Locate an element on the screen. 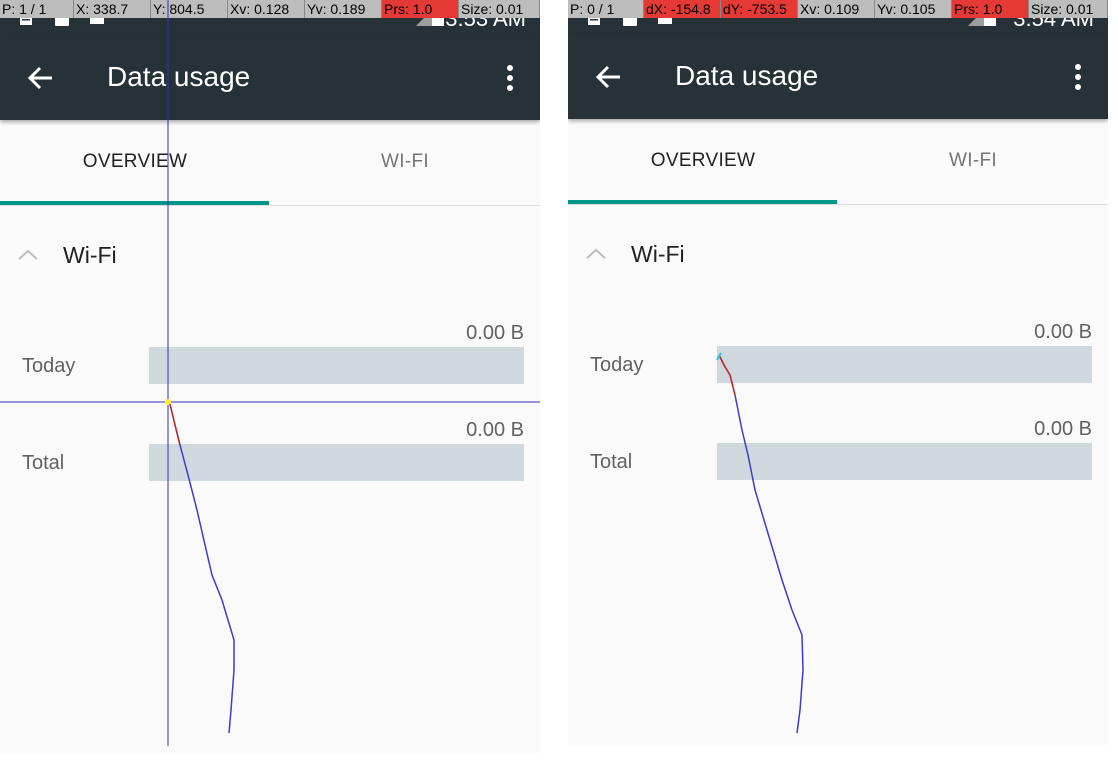  overlay-dx: dX: -154.8 is located at coordinates (682, 9).